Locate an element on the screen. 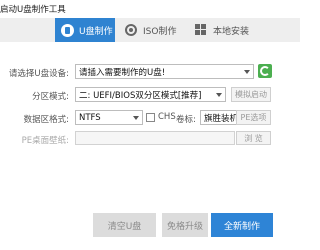 This screenshot has width=320, height=250. partition-select: 二: UEFI/BIOS双分区模式[推荐] is located at coordinates (150, 94).